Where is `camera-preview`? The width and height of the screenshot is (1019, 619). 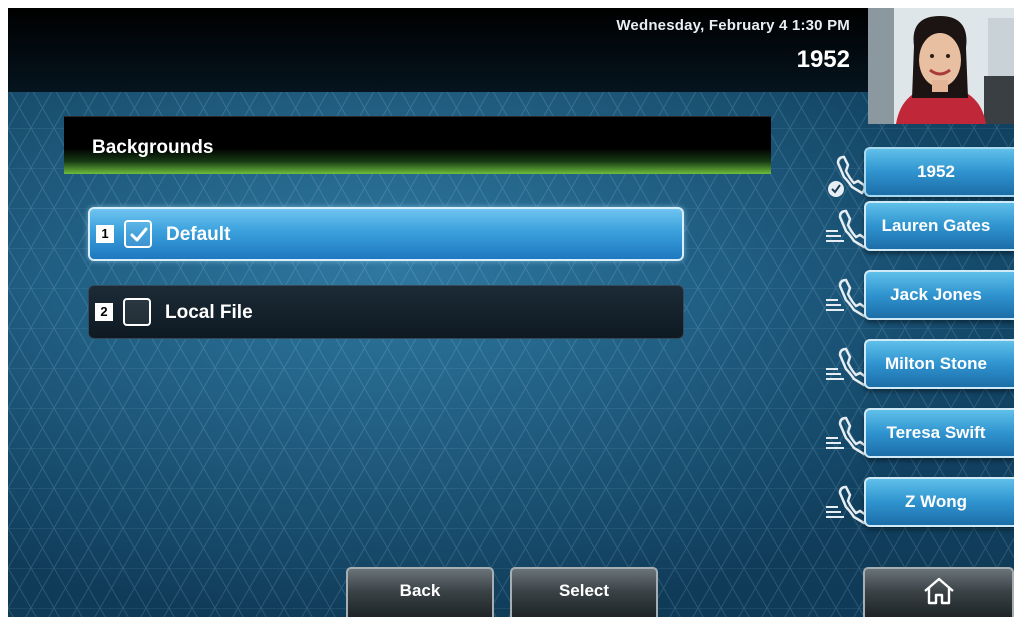
camera-preview is located at coordinates (941, 66).